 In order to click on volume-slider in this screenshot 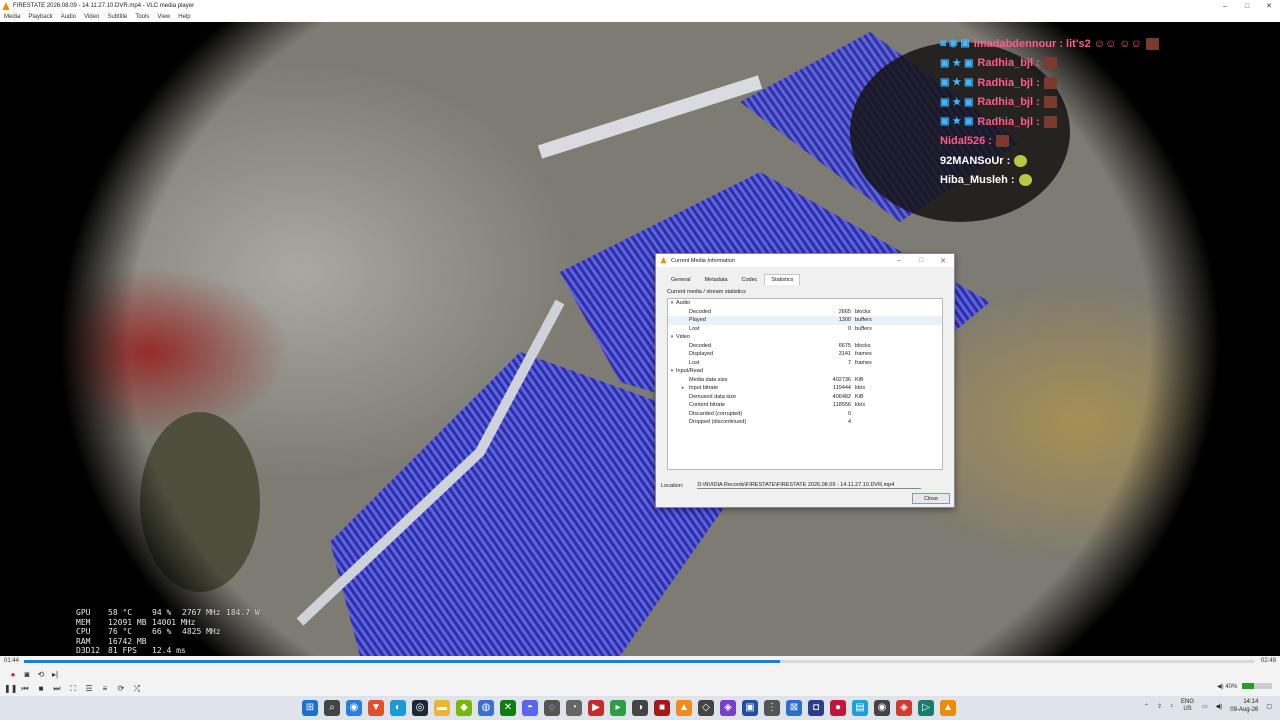, I will do `click(1257, 686)`.